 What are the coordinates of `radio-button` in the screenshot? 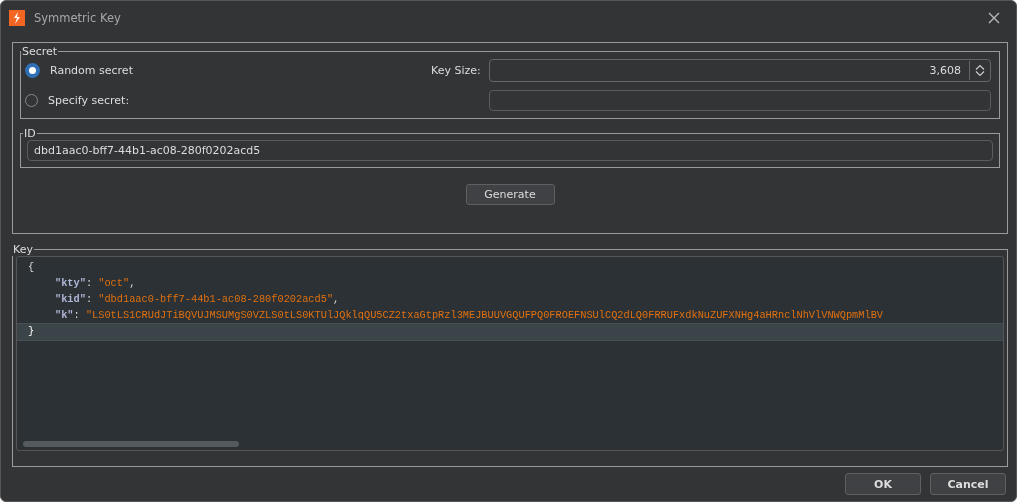 It's located at (32, 70).